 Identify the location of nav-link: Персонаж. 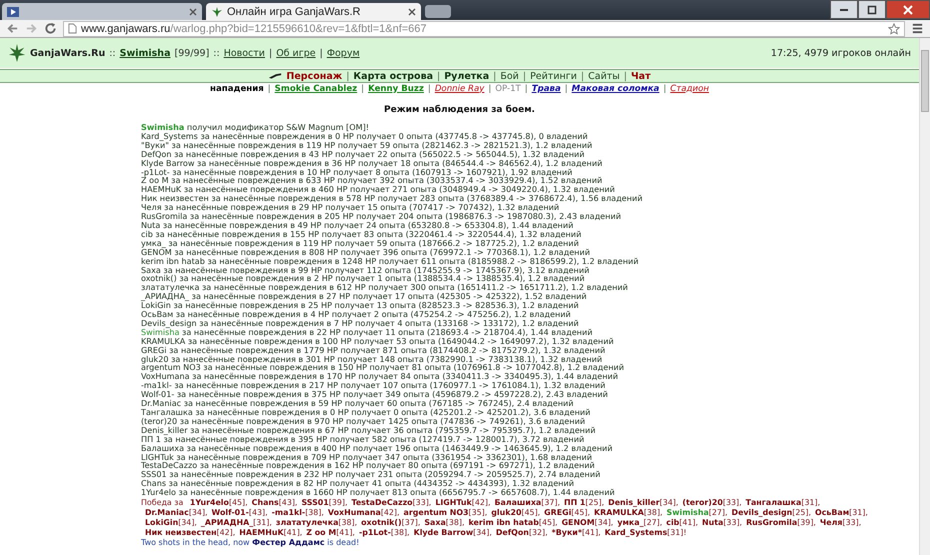
(314, 76).